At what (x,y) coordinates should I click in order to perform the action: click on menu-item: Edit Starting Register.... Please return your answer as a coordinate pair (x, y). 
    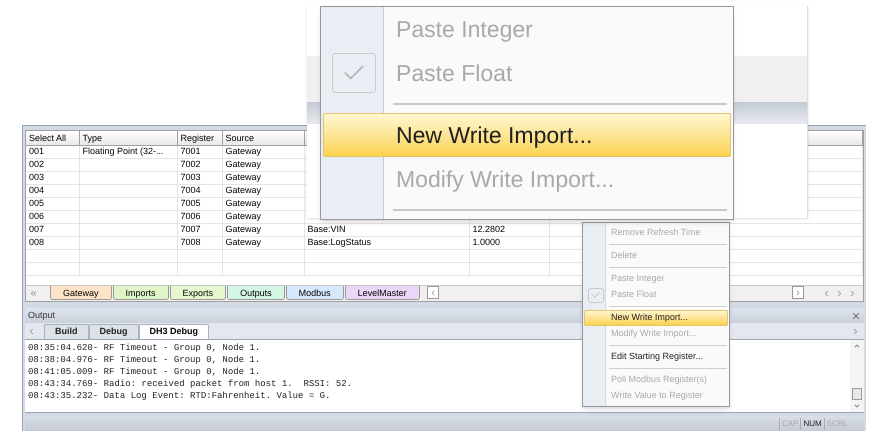
    Looking at the image, I should click on (656, 357).